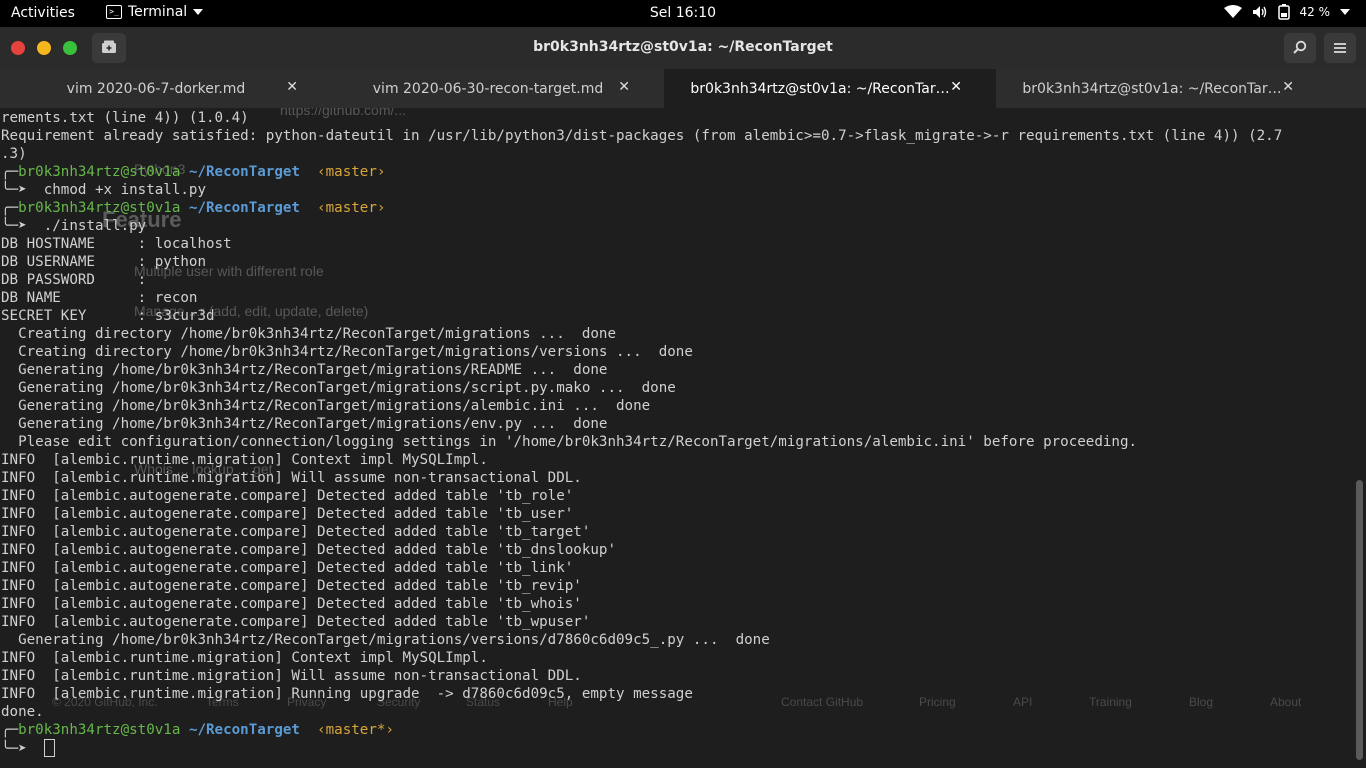 This screenshot has width=1366, height=768. I want to click on command-text: chmod +x install.py, so click(116, 190).